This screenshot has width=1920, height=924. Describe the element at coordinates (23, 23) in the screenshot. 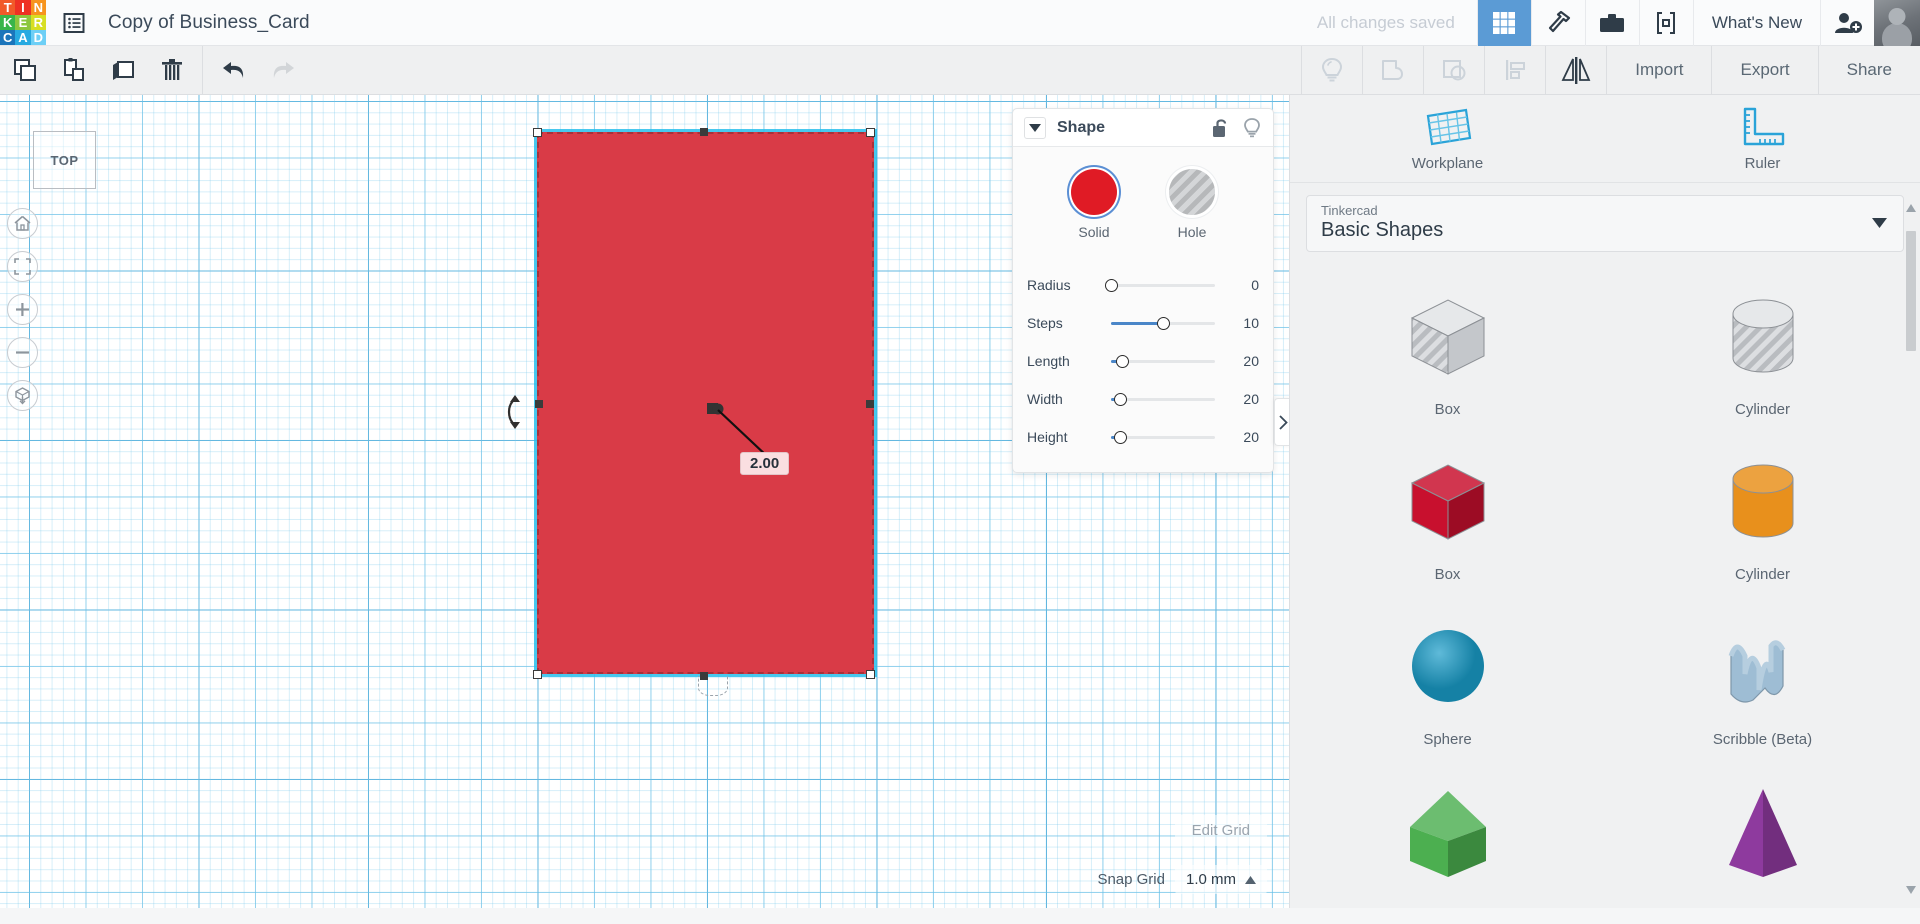

I see `tinkercad-logo: TINKERCAD` at that location.